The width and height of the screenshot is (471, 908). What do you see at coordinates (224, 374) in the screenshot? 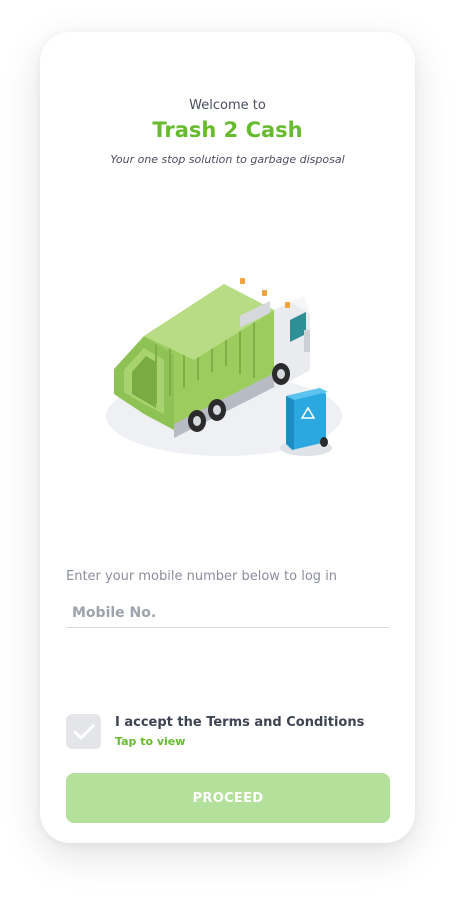
I see `garbage-truck-illustration` at bounding box center [224, 374].